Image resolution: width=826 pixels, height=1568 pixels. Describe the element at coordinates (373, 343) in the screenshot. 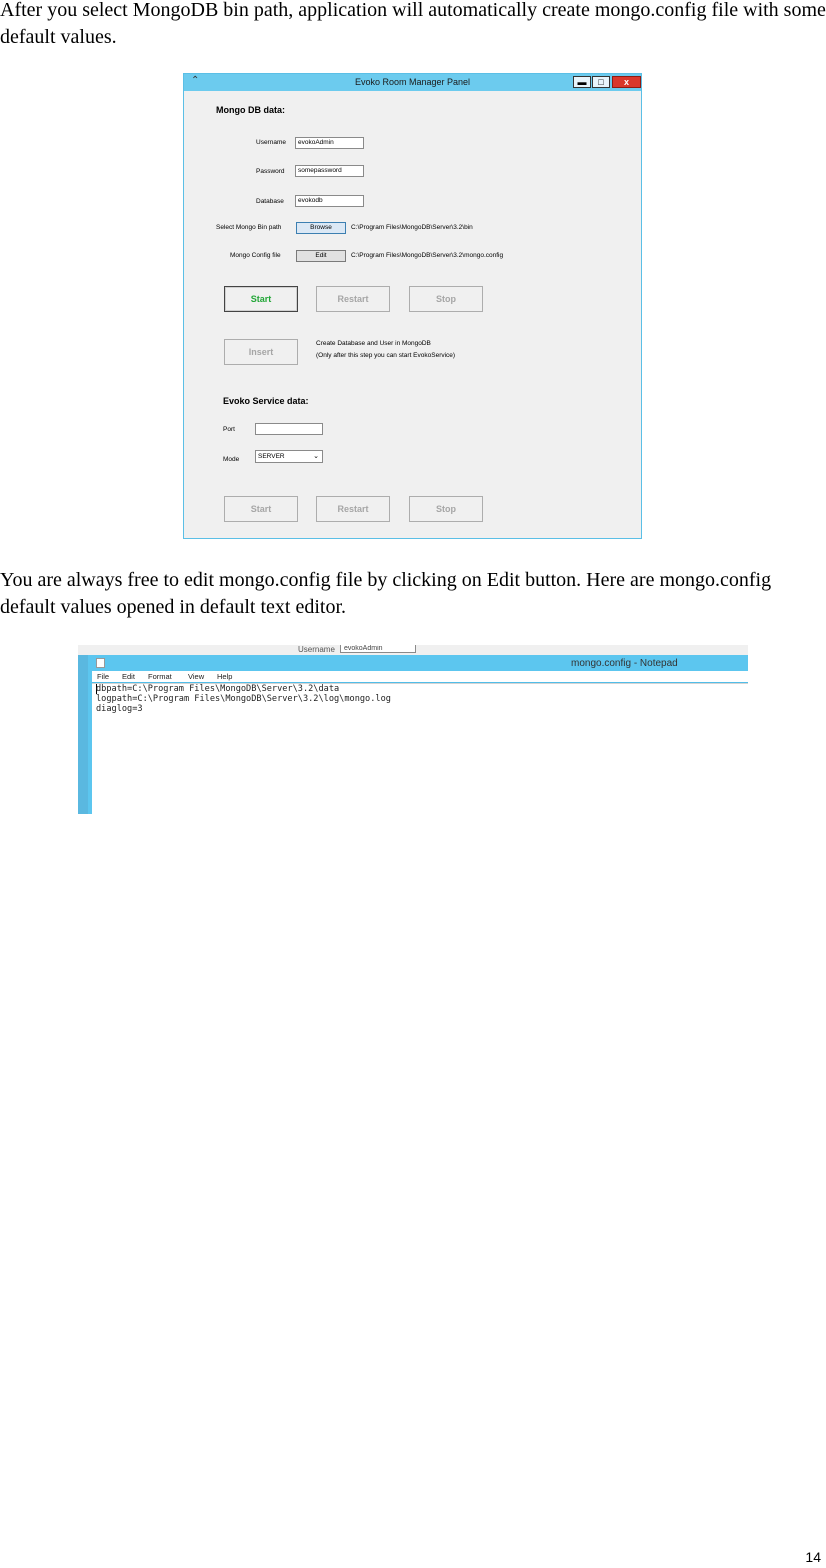

I see `insert-note-line1: Create Database and User in MongoDB` at that location.